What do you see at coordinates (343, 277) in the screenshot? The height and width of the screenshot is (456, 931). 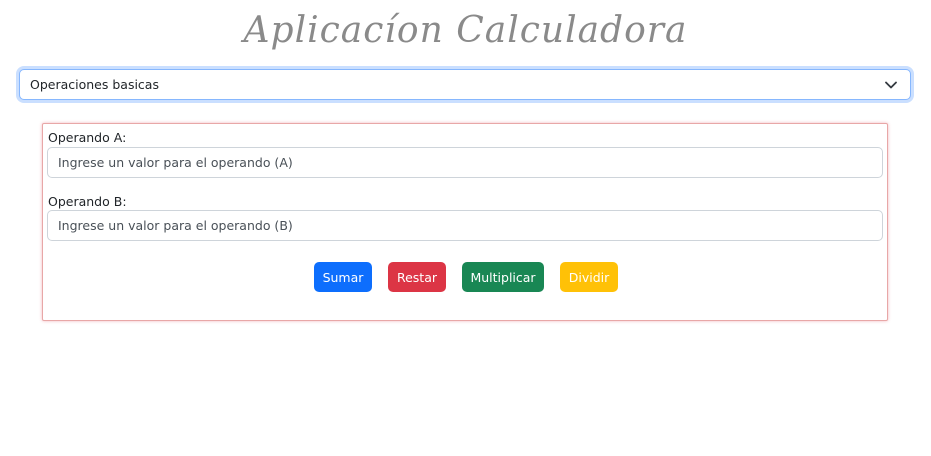 I see `sumar-button: Sumar` at bounding box center [343, 277].